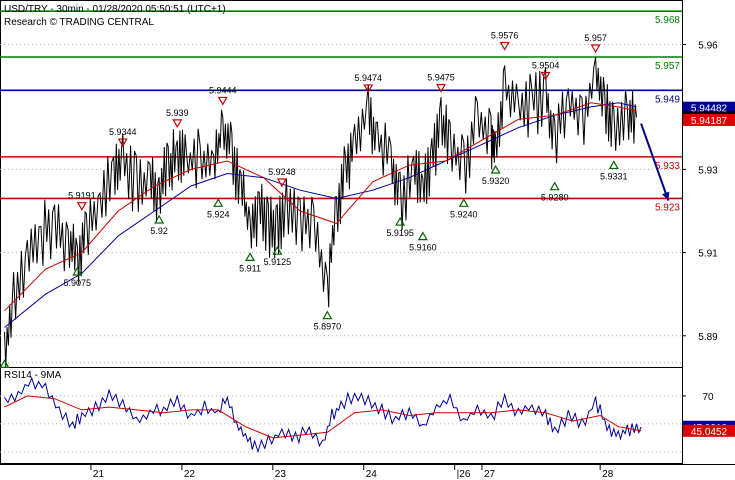 The width and height of the screenshot is (735, 480). I want to click on support-value-label: 5.9280, so click(555, 198).